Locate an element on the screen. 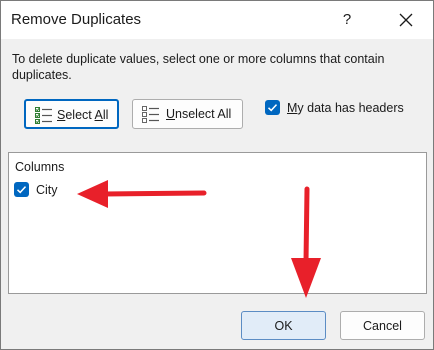 The width and height of the screenshot is (434, 350). my-data-has-headers-checkbox is located at coordinates (272, 107).